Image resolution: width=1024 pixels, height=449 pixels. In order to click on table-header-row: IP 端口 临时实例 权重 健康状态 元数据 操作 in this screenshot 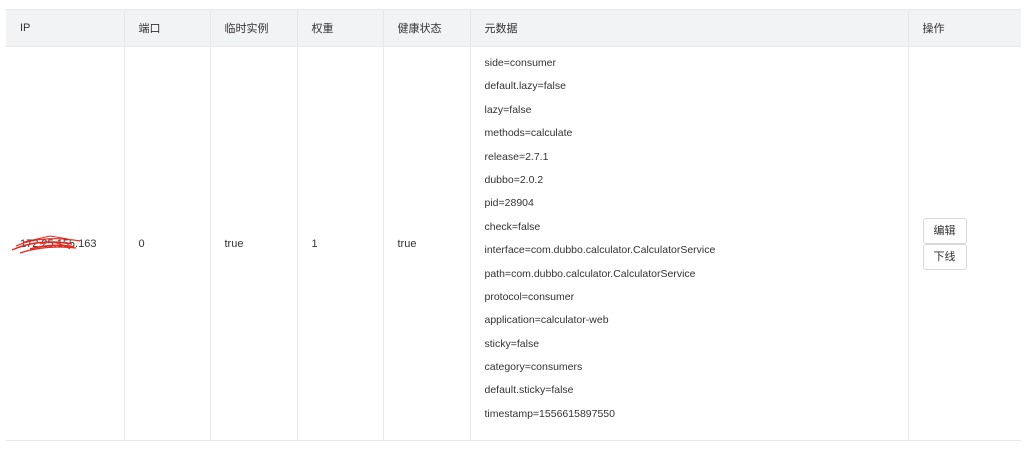, I will do `click(513, 28)`.